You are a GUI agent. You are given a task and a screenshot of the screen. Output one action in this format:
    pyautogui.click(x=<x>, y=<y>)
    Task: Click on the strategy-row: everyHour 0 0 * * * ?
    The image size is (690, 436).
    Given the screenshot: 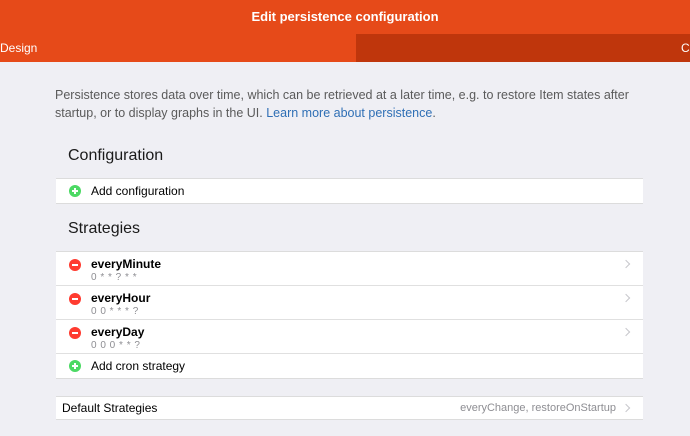 What is the action you would take?
    pyautogui.click(x=349, y=303)
    